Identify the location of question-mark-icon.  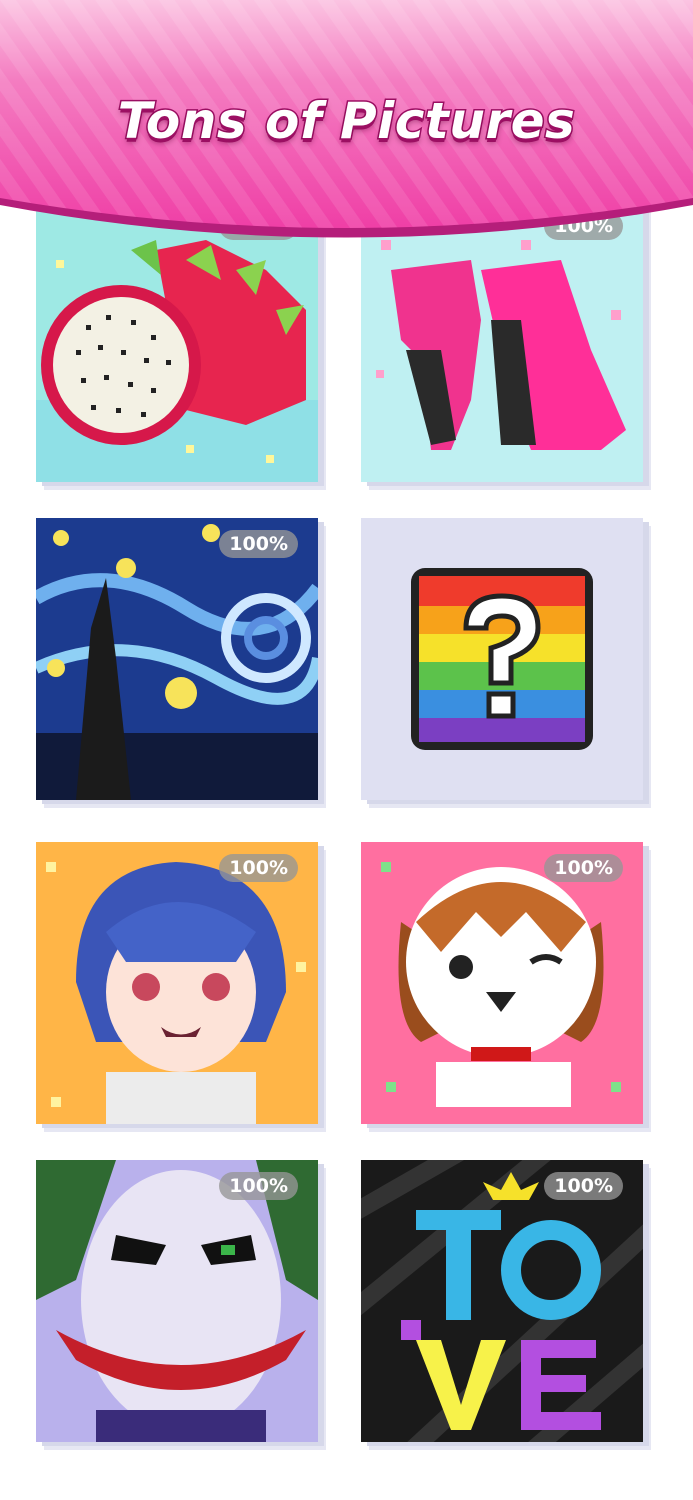
(502, 659).